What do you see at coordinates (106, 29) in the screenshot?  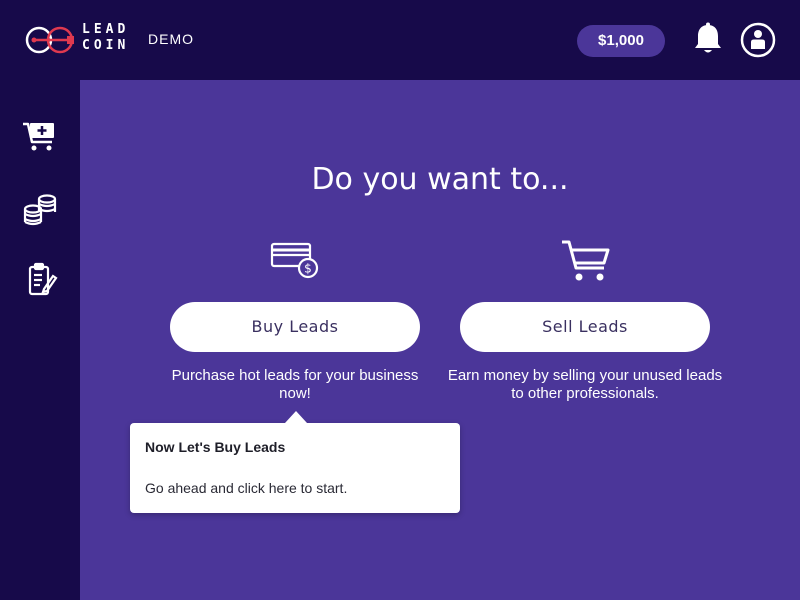 I see `logo-line: LEAD` at bounding box center [106, 29].